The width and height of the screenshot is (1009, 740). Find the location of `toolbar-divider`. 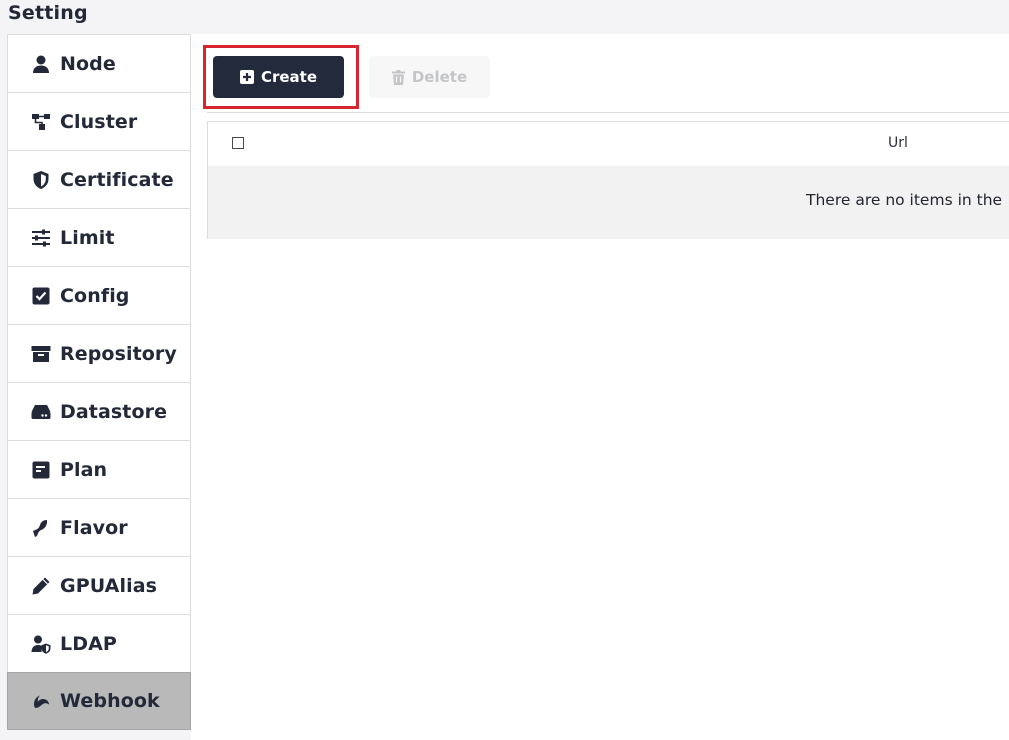

toolbar-divider is located at coordinates (608, 112).